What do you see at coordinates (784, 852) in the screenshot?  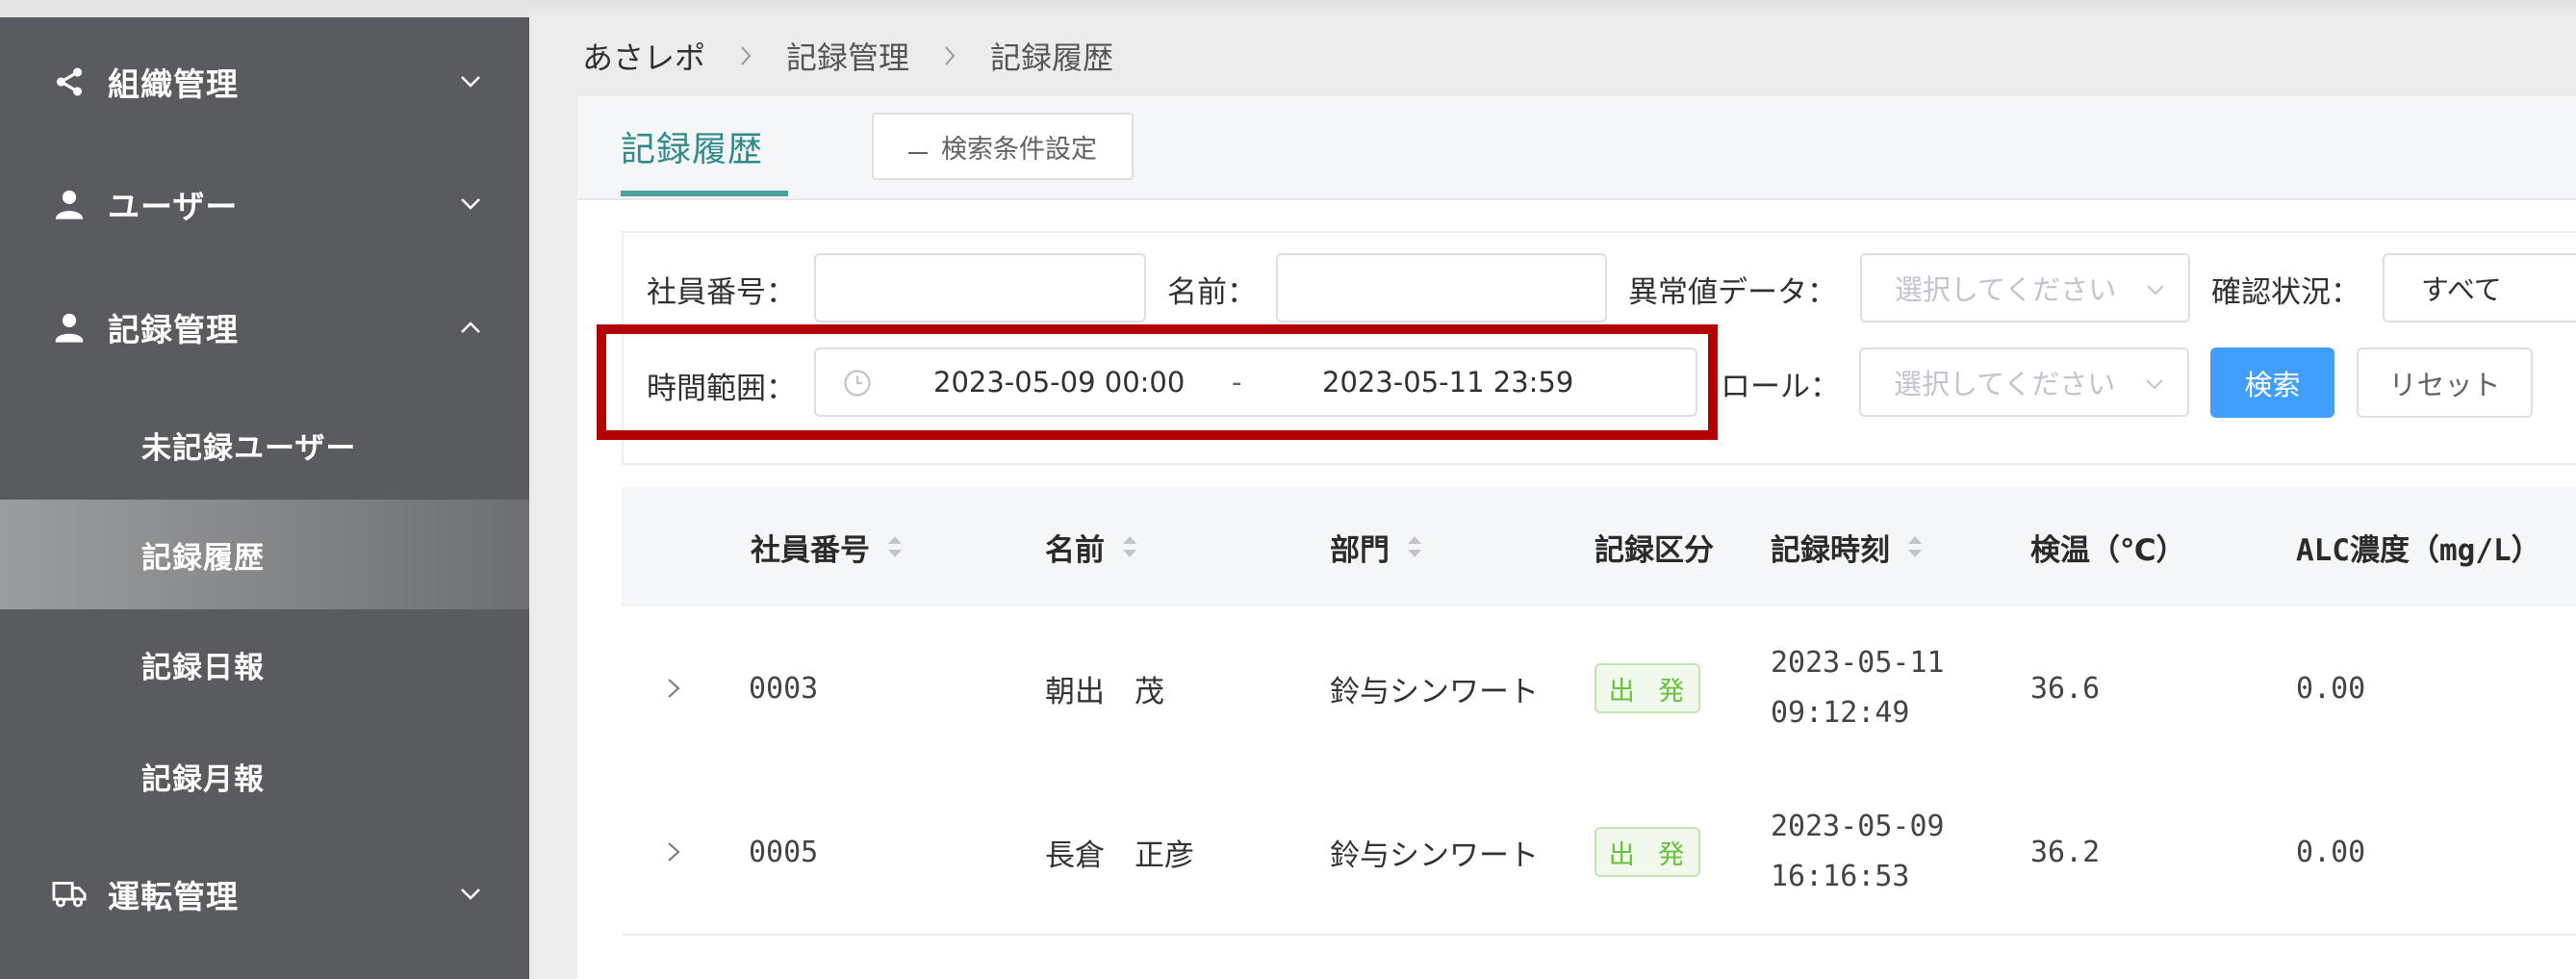 I see `cell-employee-no: 0005` at bounding box center [784, 852].